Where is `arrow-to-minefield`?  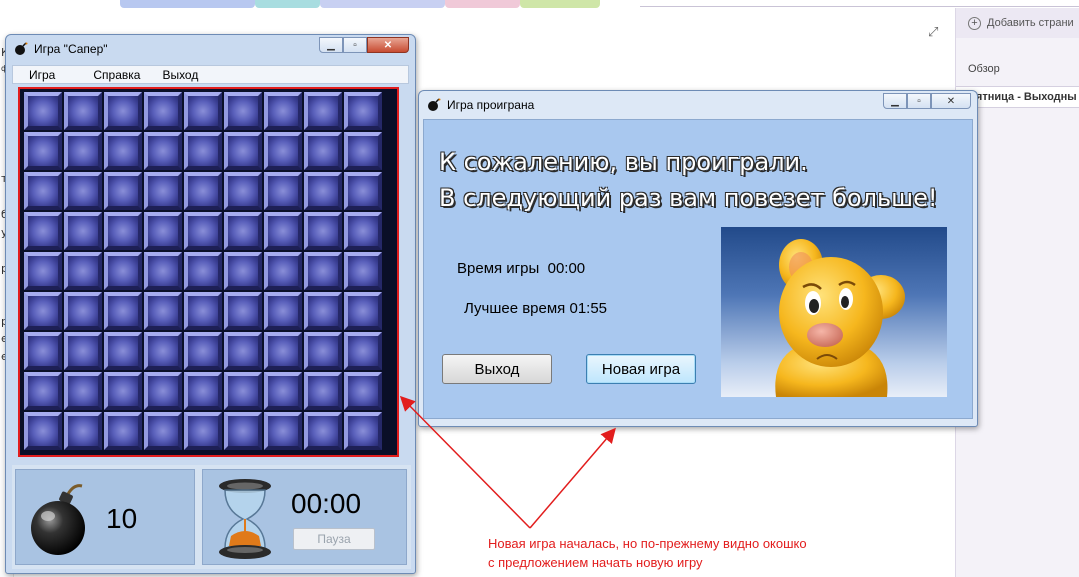 arrow-to-minefield is located at coordinates (465, 462).